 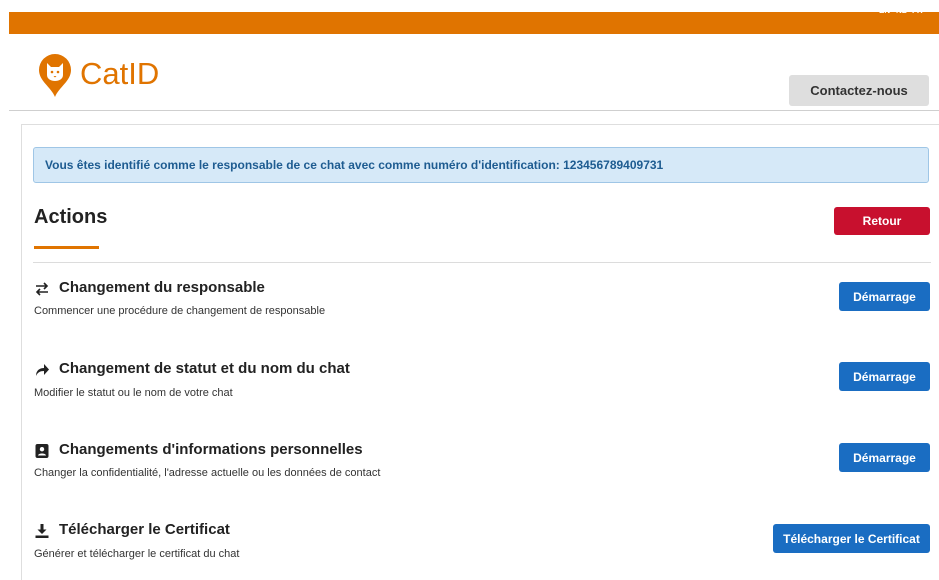 I want to click on cat-pin-logo-icon, so click(x=55, y=76).